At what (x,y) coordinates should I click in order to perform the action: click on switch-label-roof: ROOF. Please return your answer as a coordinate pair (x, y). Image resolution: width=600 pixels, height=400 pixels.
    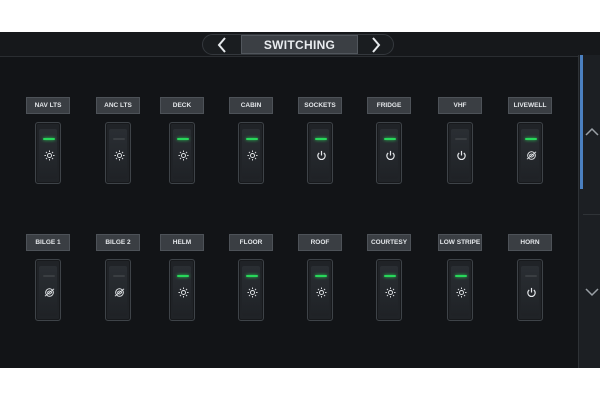
    Looking at the image, I should click on (320, 242).